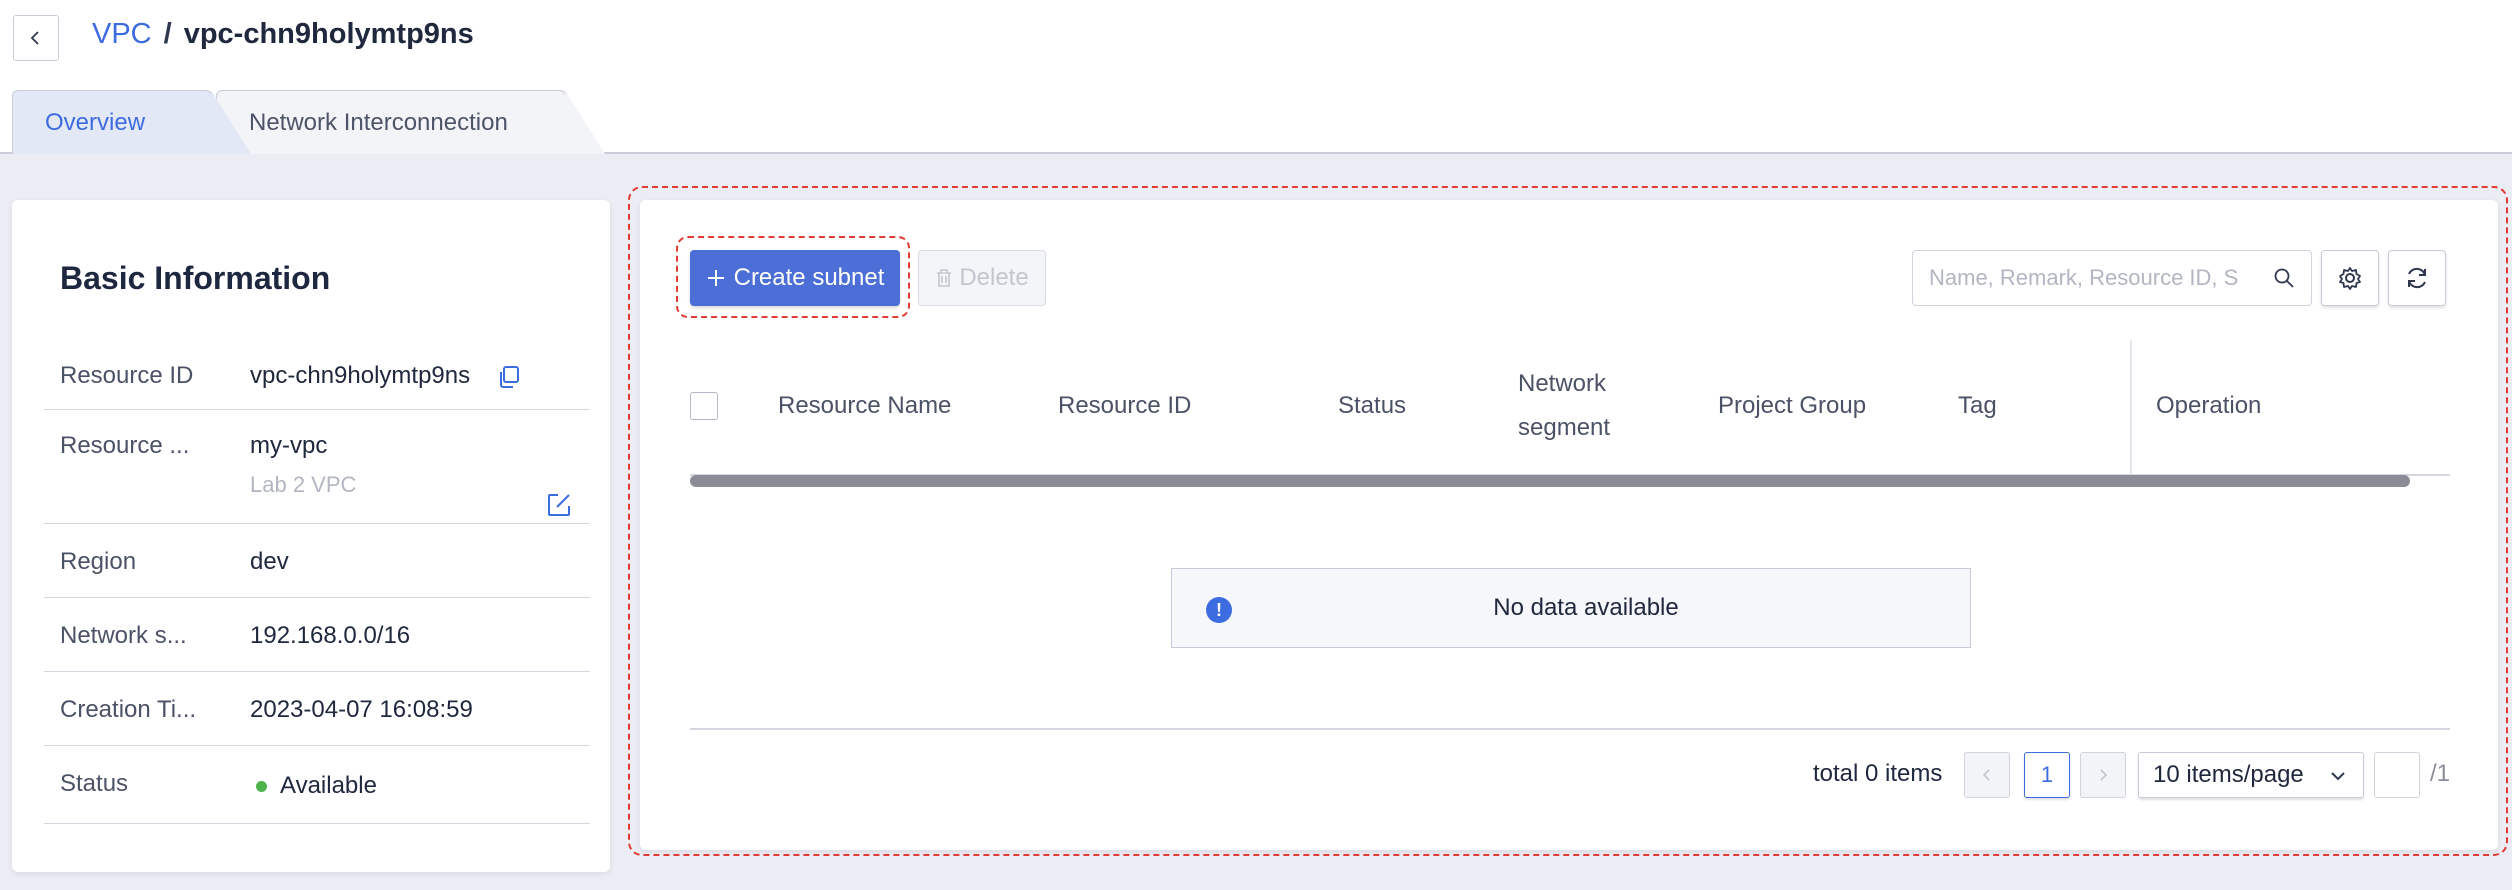 The image size is (2512, 890). I want to click on delete-label: Delete, so click(994, 277).